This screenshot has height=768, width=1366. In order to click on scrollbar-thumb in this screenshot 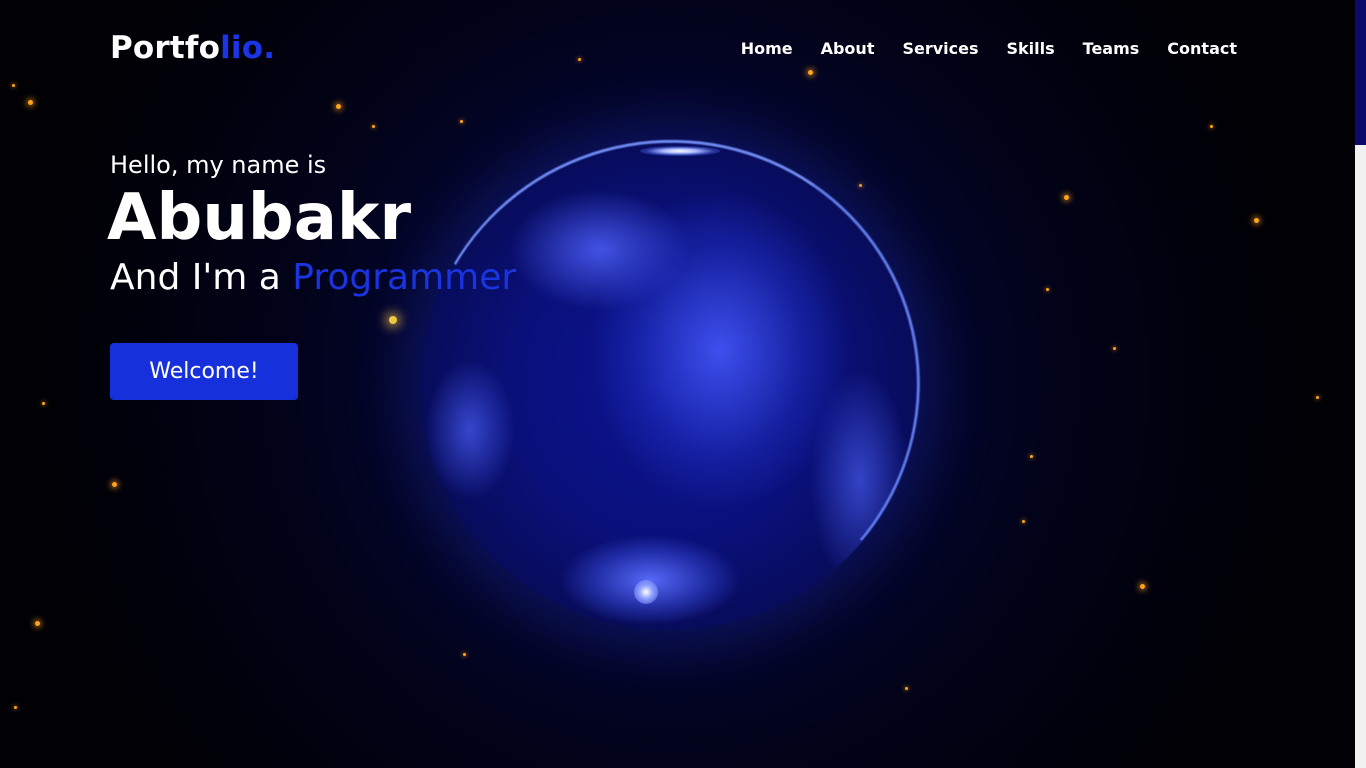, I will do `click(1360, 72)`.